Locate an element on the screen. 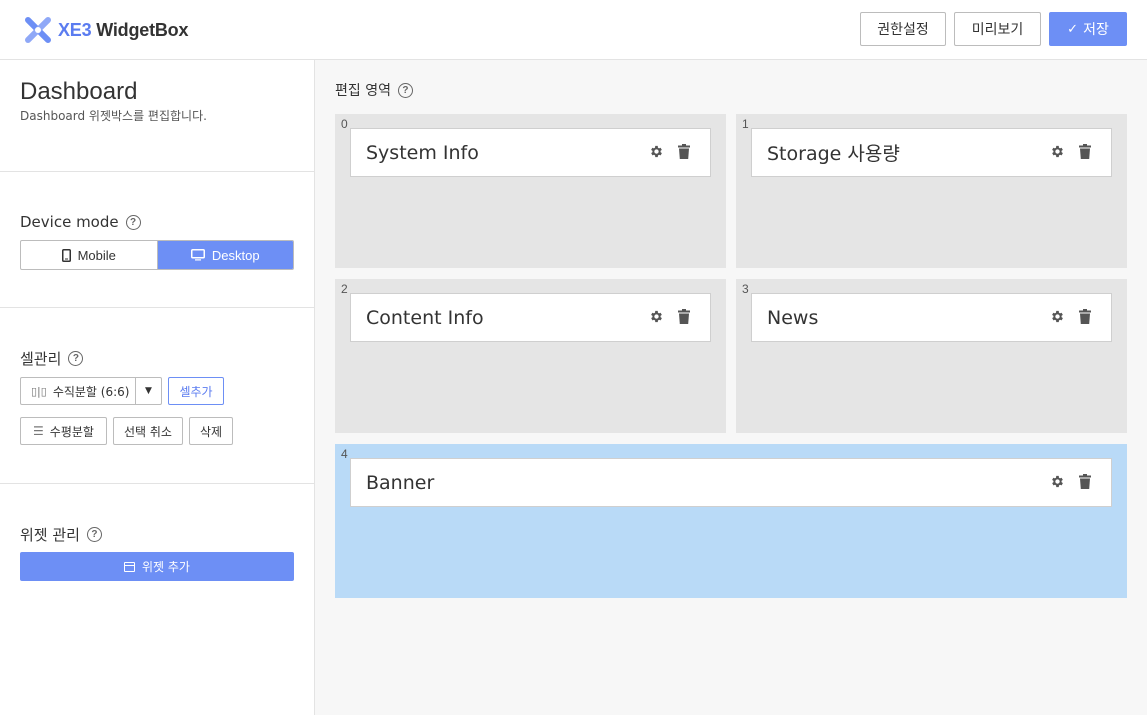  widget-mgmt-text: 위젯 관리 is located at coordinates (50, 535).